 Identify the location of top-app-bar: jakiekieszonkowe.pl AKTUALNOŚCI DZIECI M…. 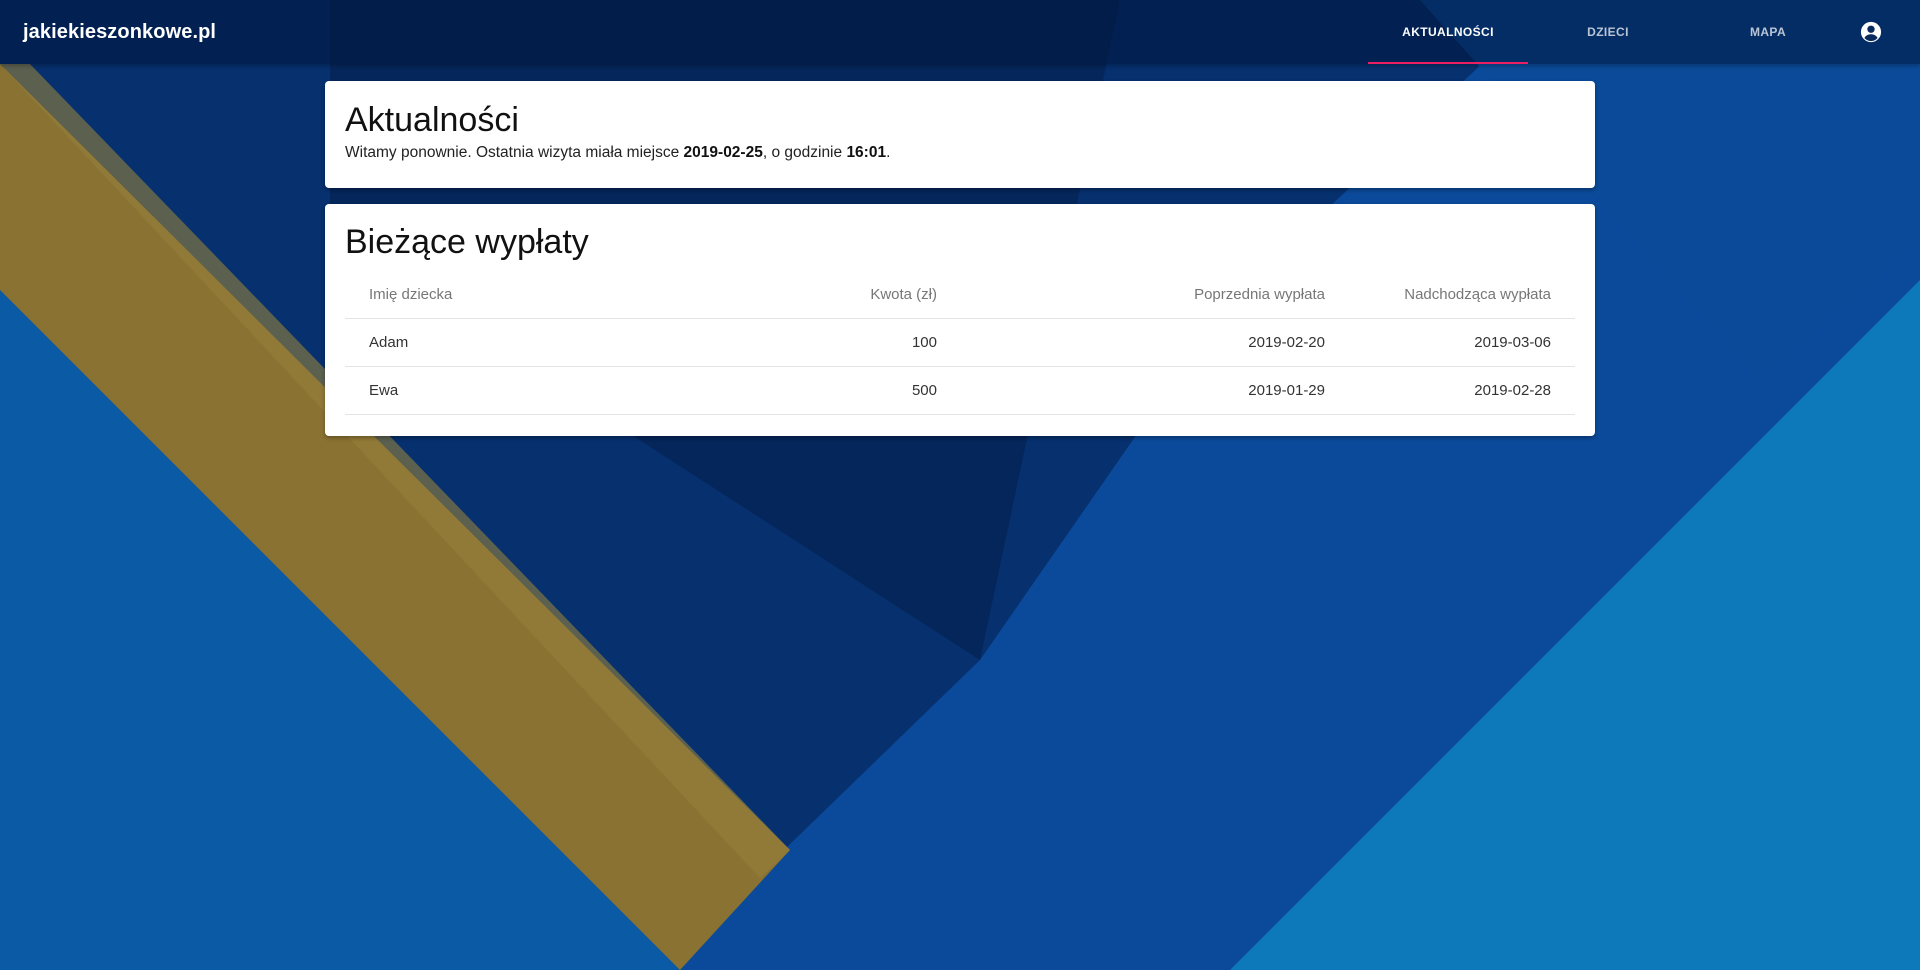
(960, 32).